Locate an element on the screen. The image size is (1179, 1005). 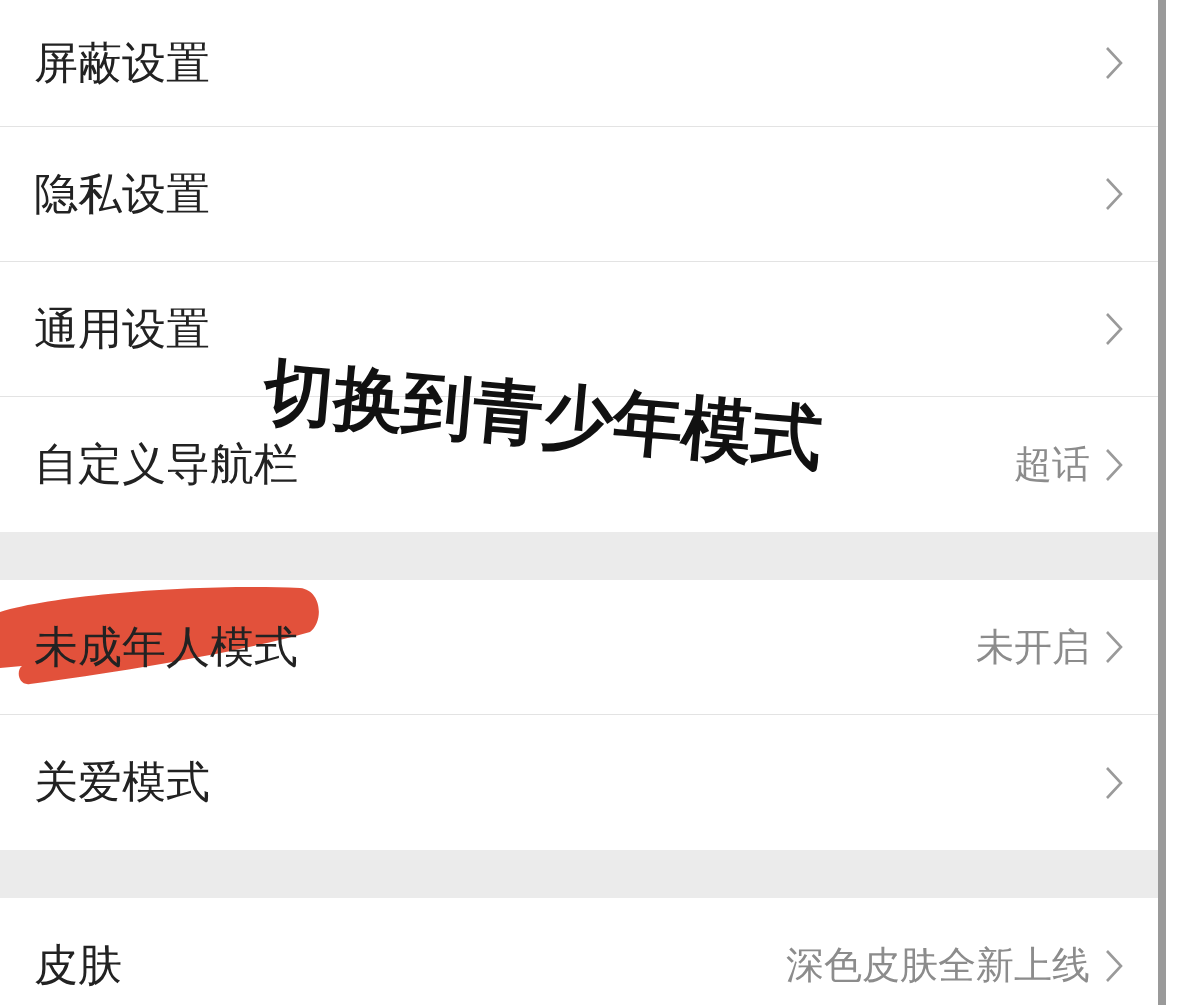
row-value: 深色皮肤全新上线 is located at coordinates (938, 965).